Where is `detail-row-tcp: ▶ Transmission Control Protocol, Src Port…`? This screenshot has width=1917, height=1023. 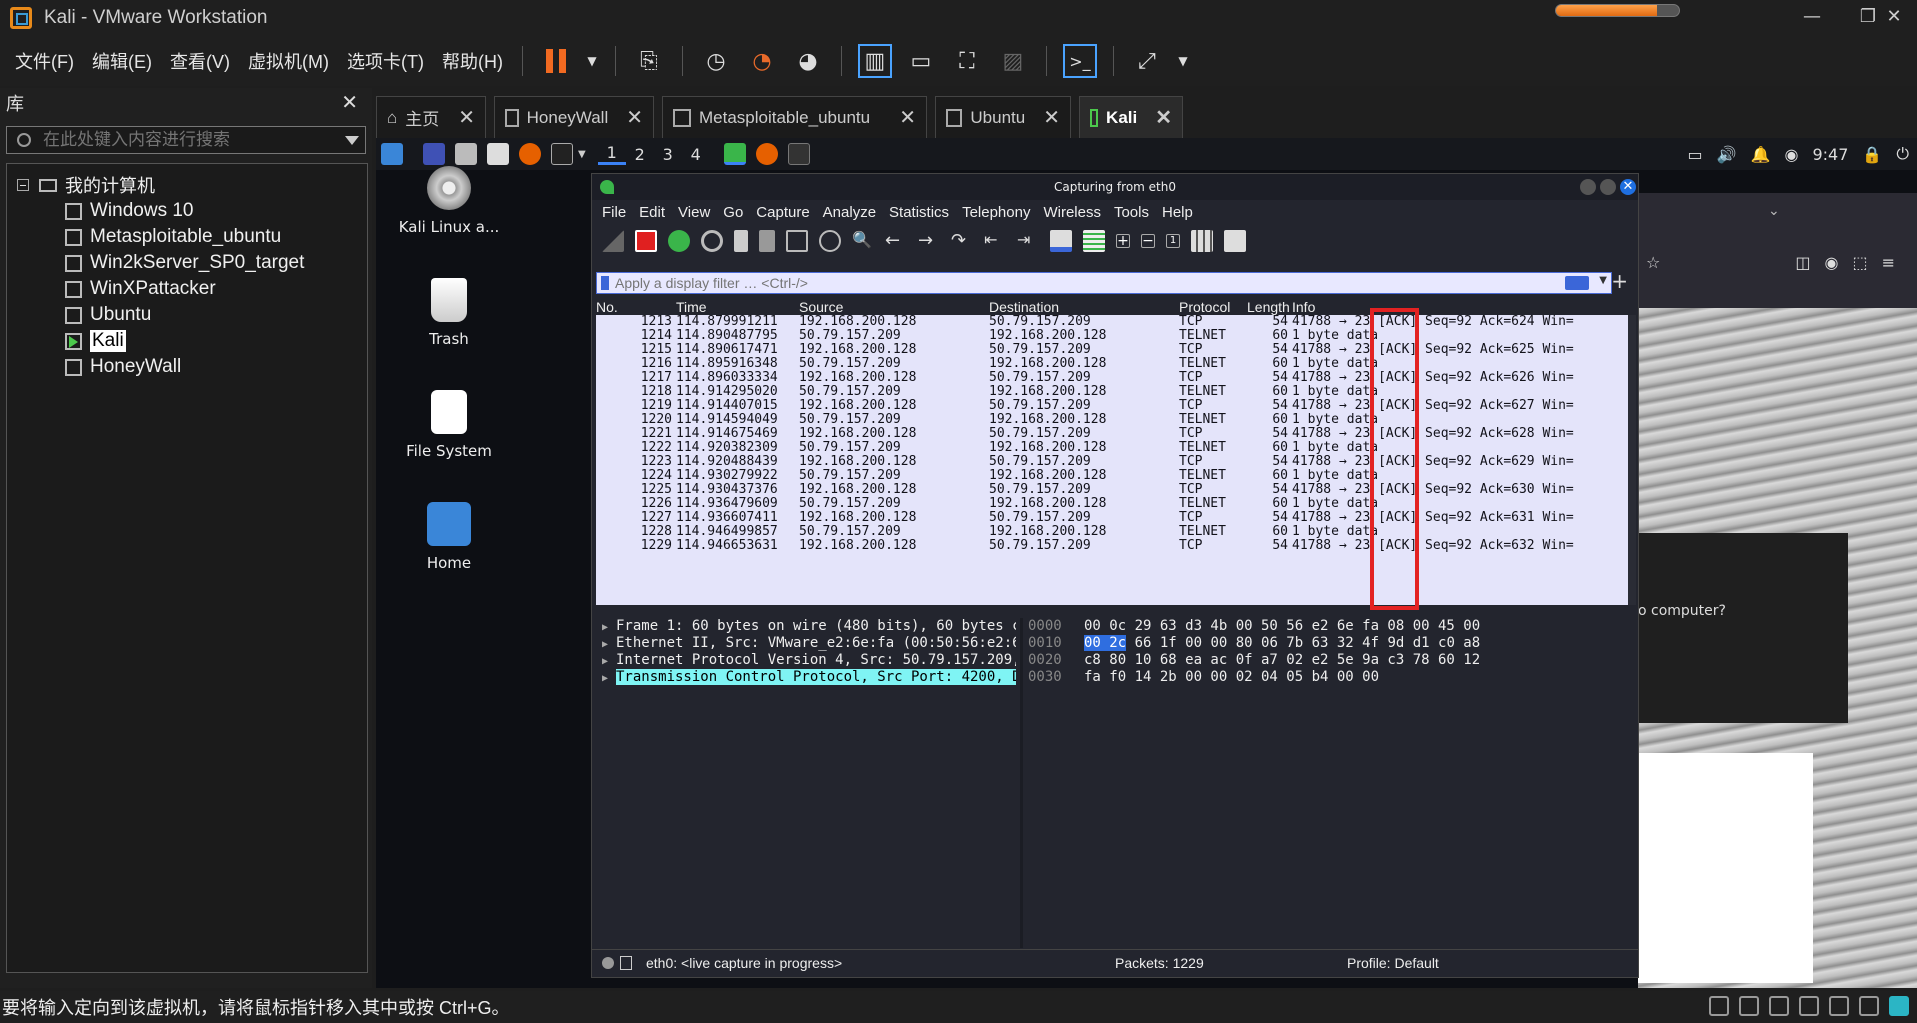
detail-row-tcp: ▶ Transmission Control Protocol, Src Port… is located at coordinates (806, 677).